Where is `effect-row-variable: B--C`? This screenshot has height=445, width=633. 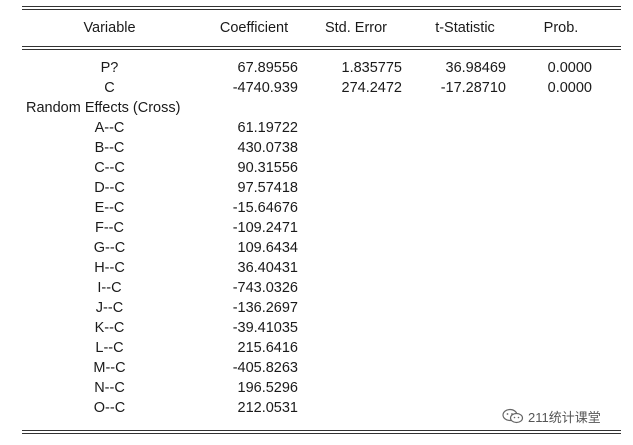 effect-row-variable: B--C is located at coordinates (109, 148).